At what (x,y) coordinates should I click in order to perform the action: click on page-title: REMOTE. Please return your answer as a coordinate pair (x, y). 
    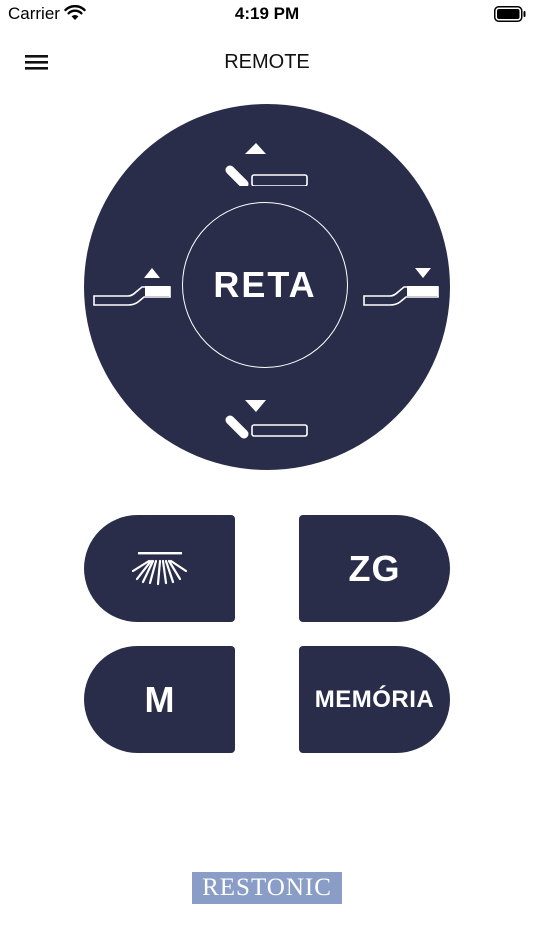
    Looking at the image, I should click on (267, 62).